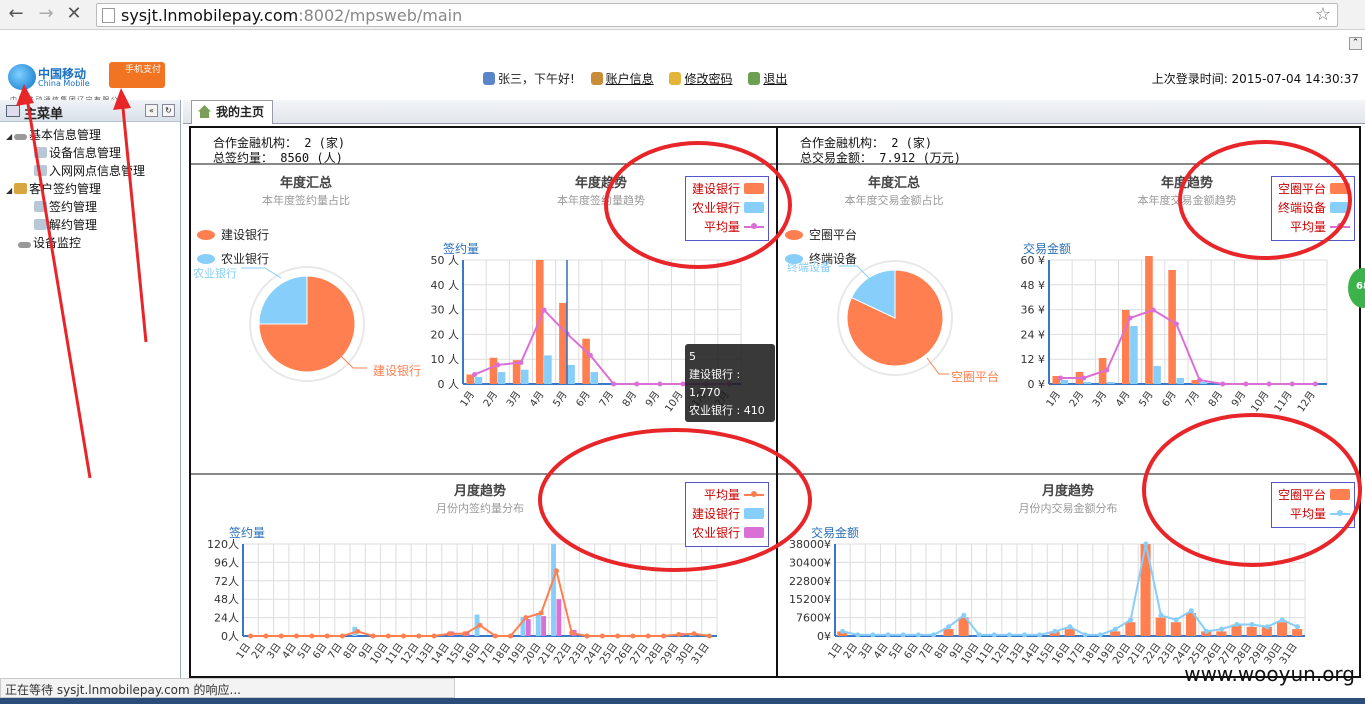 The width and height of the screenshot is (1365, 704). Describe the element at coordinates (836, 651) in the screenshot. I see `right-monthly-xtick: 1日` at that location.